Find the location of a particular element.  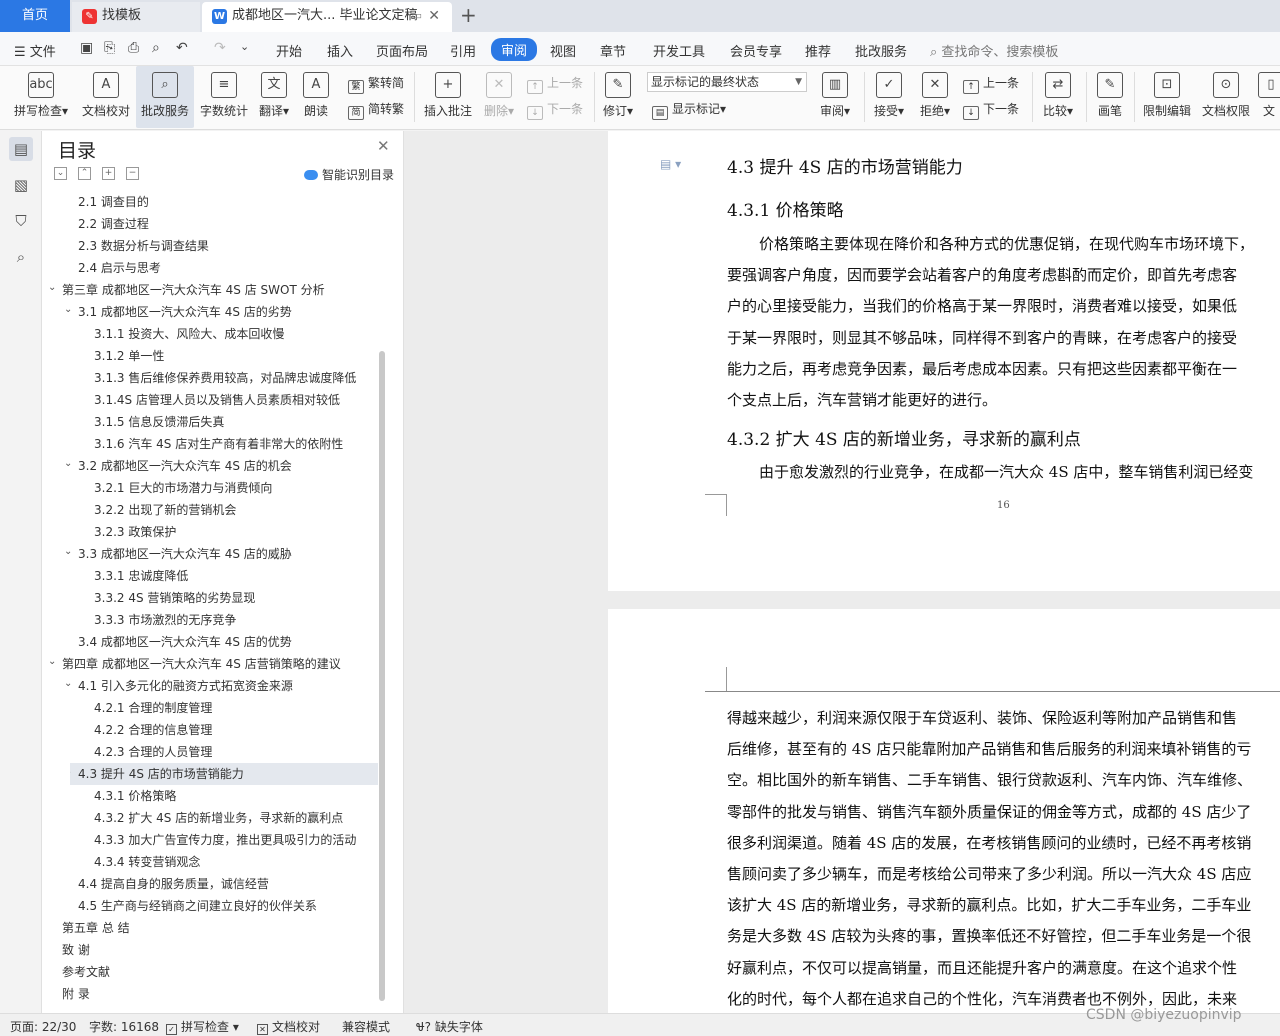

toc-item: 3.3.3 市场激烈的无序竞争 is located at coordinates (210, 620).